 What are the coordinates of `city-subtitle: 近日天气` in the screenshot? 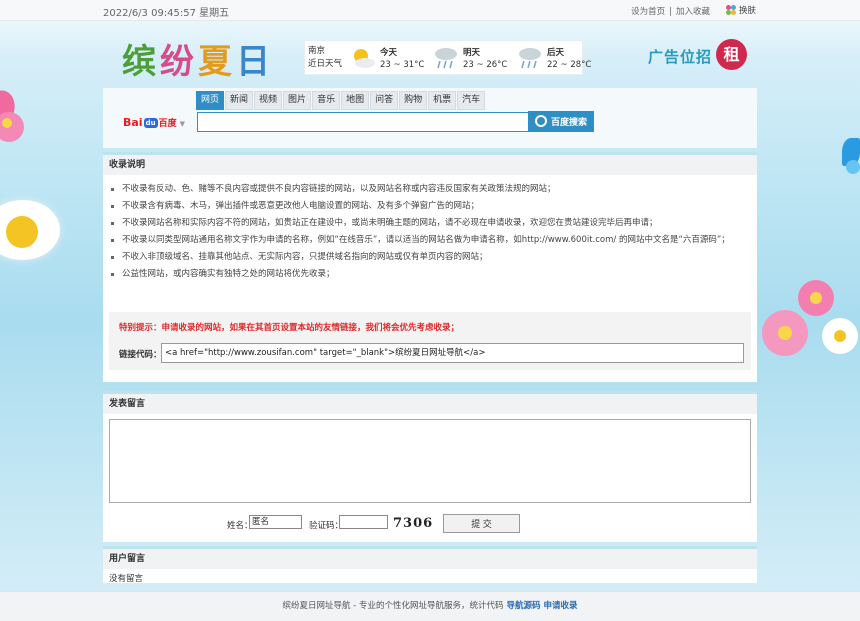 It's located at (325, 64).